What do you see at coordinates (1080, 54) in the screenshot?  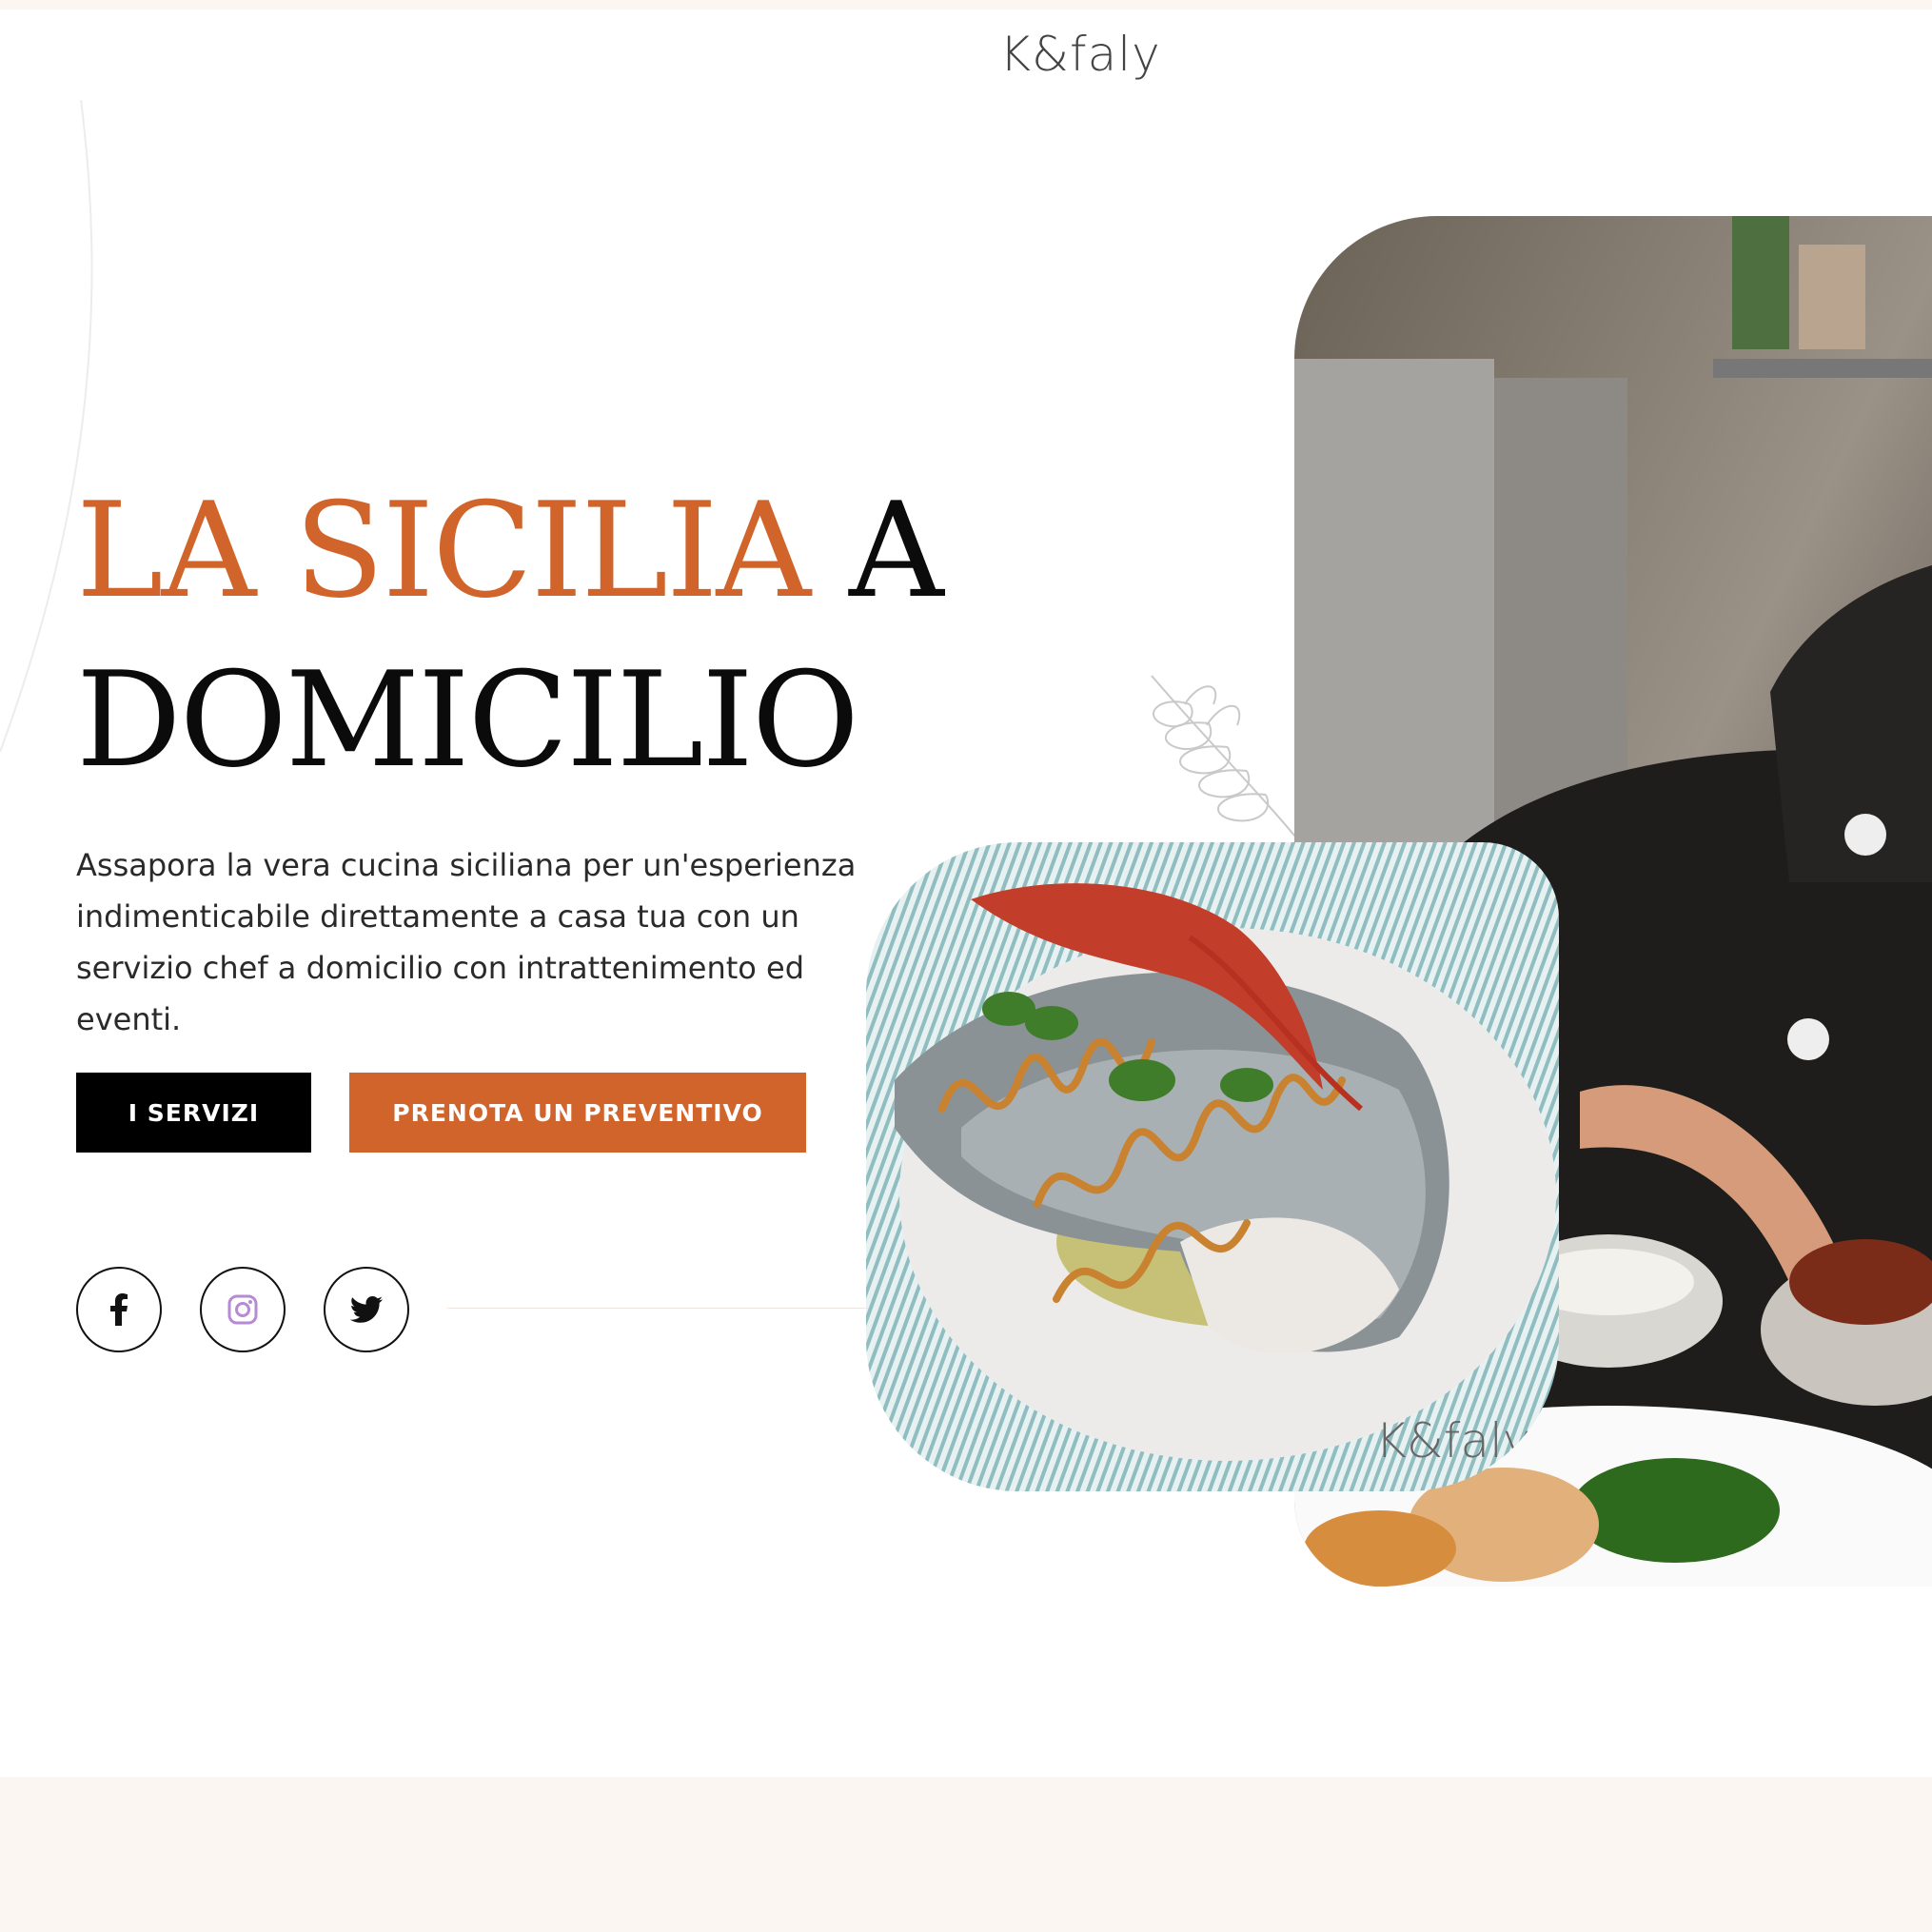 I see `logo-text: K&faly` at bounding box center [1080, 54].